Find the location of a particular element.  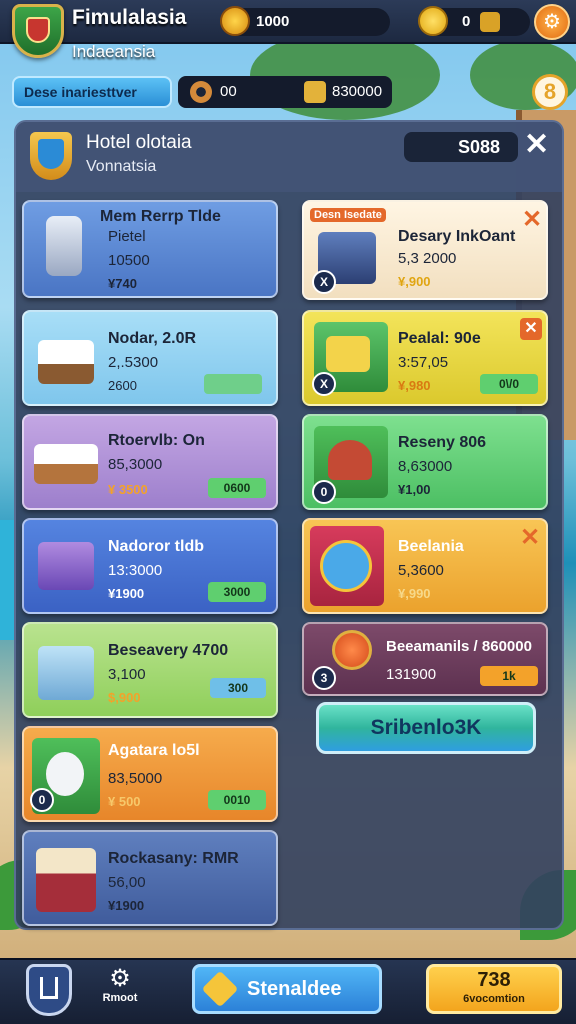

confirm-button: Sribenlo3K is located at coordinates (426, 728).